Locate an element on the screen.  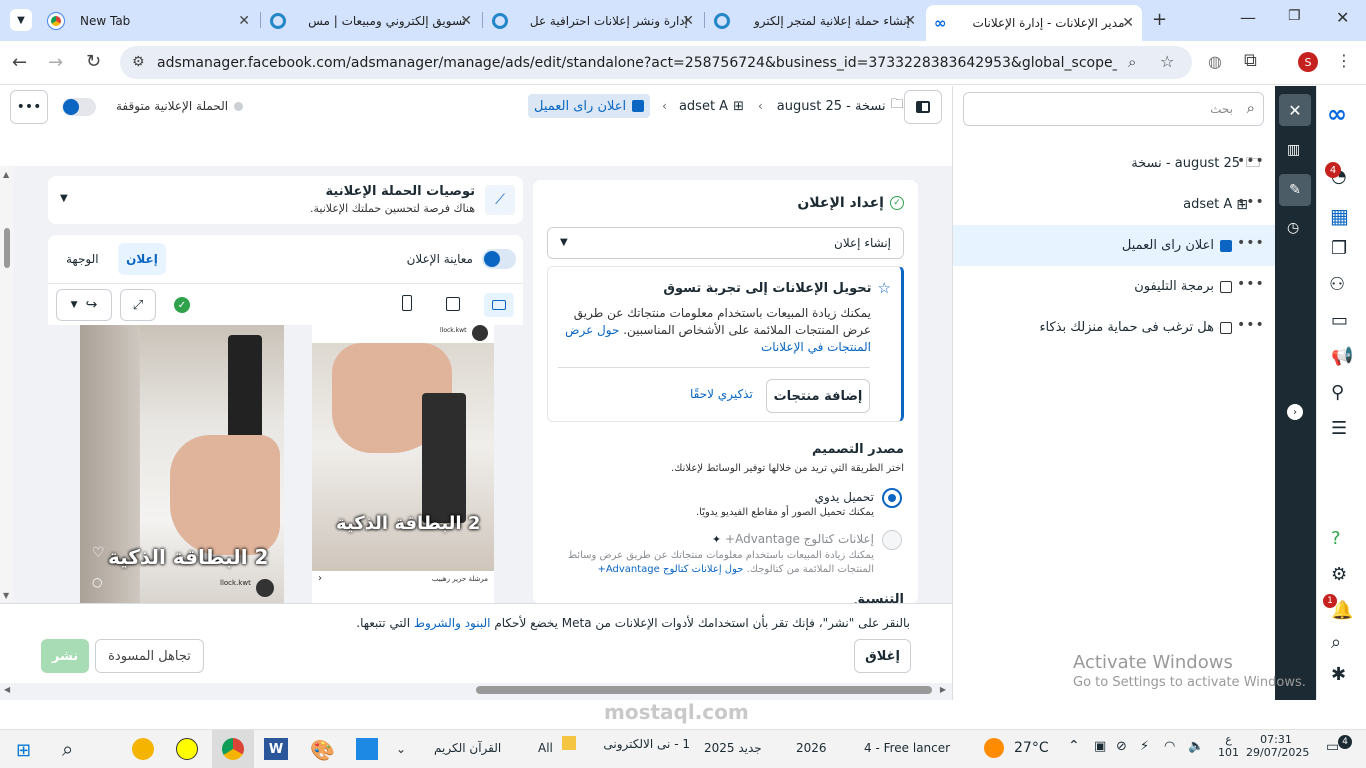
tree-search-input: ⌕ بحث is located at coordinates (1113, 109).